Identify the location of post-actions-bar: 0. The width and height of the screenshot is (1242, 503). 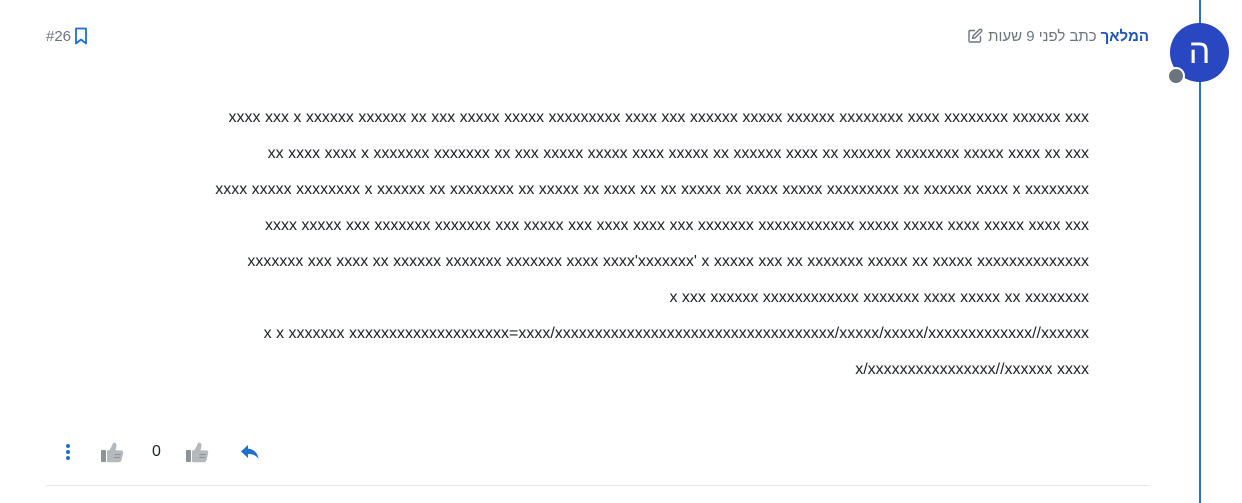
(158, 452).